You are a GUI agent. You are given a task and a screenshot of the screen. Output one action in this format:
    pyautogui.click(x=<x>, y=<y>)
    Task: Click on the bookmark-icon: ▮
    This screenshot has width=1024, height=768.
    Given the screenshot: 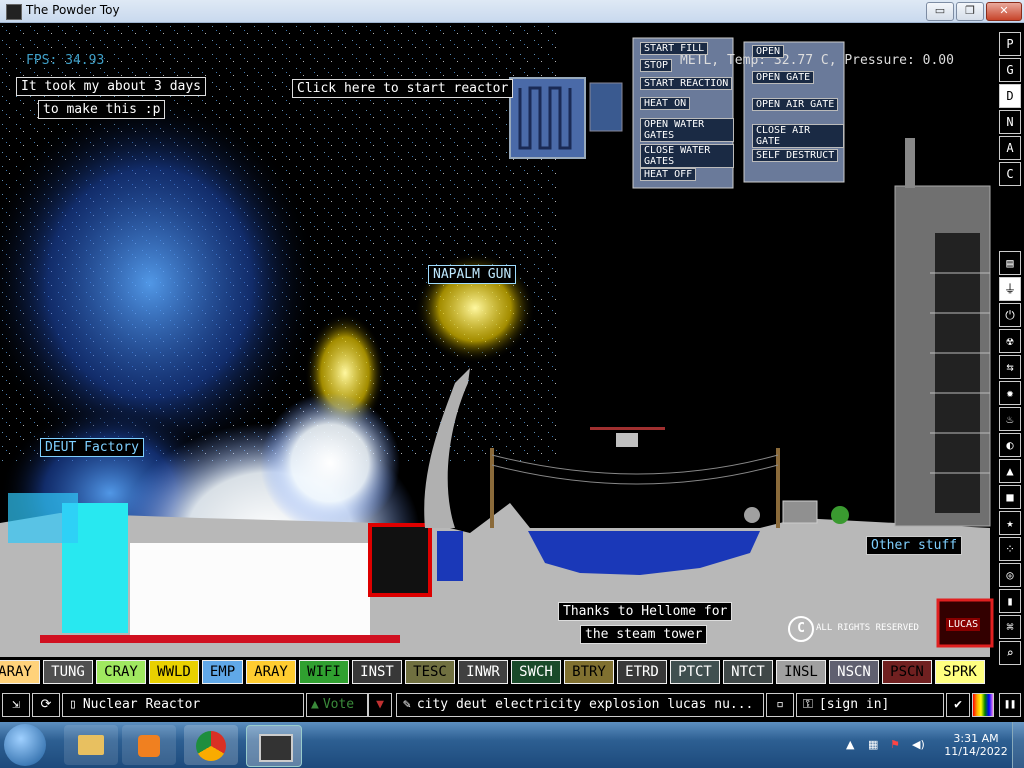 What is the action you would take?
    pyautogui.click(x=1010, y=601)
    